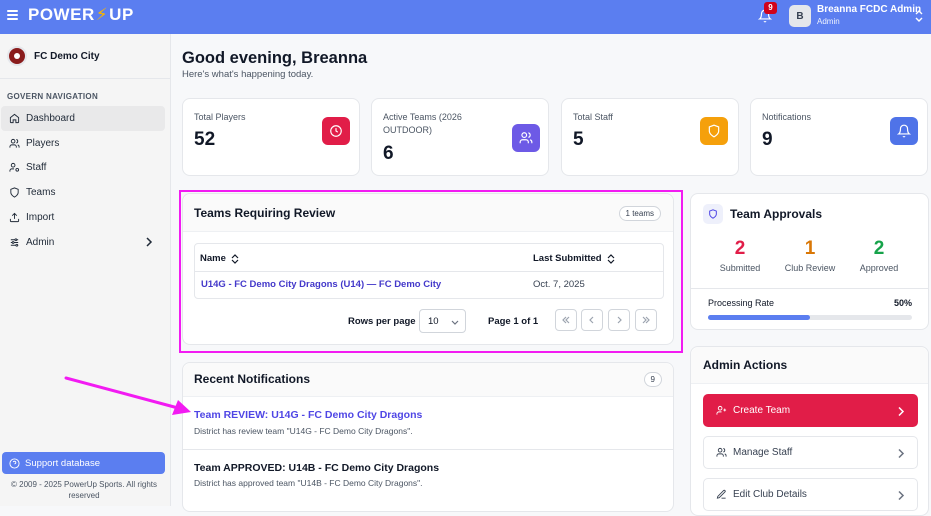  What do you see at coordinates (839, 137) in the screenshot?
I see `stat-card-notifications: Notifications 9` at bounding box center [839, 137].